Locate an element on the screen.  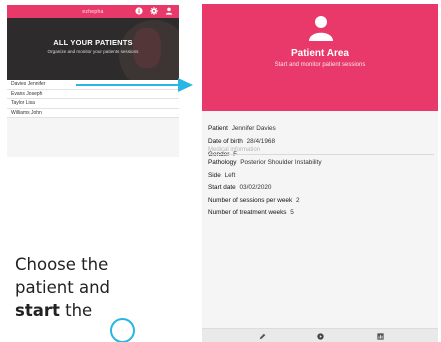
field-label: Pathology is located at coordinates (222, 162).